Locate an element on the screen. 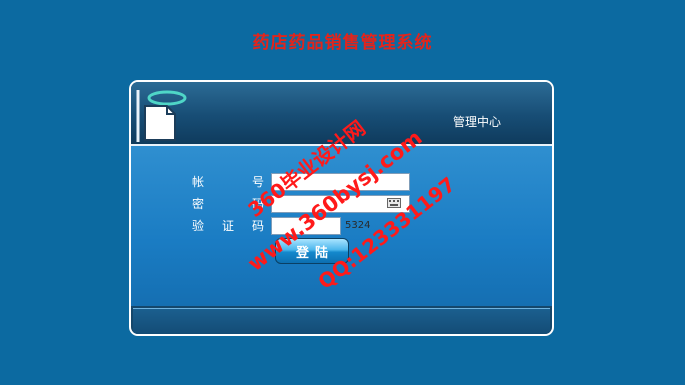  captcha-code: 5324 is located at coordinates (357, 225).